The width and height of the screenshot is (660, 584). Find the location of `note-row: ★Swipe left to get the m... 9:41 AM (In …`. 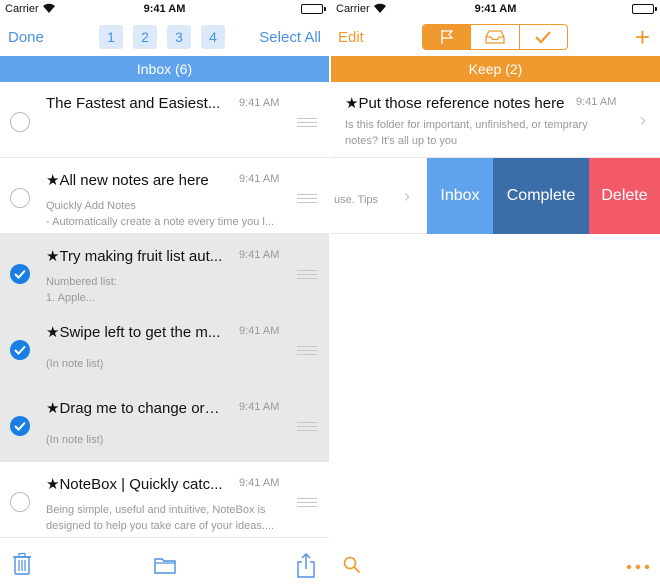

note-row: ★Swipe left to get the m... 9:41 AM (In … is located at coordinates (164, 348).